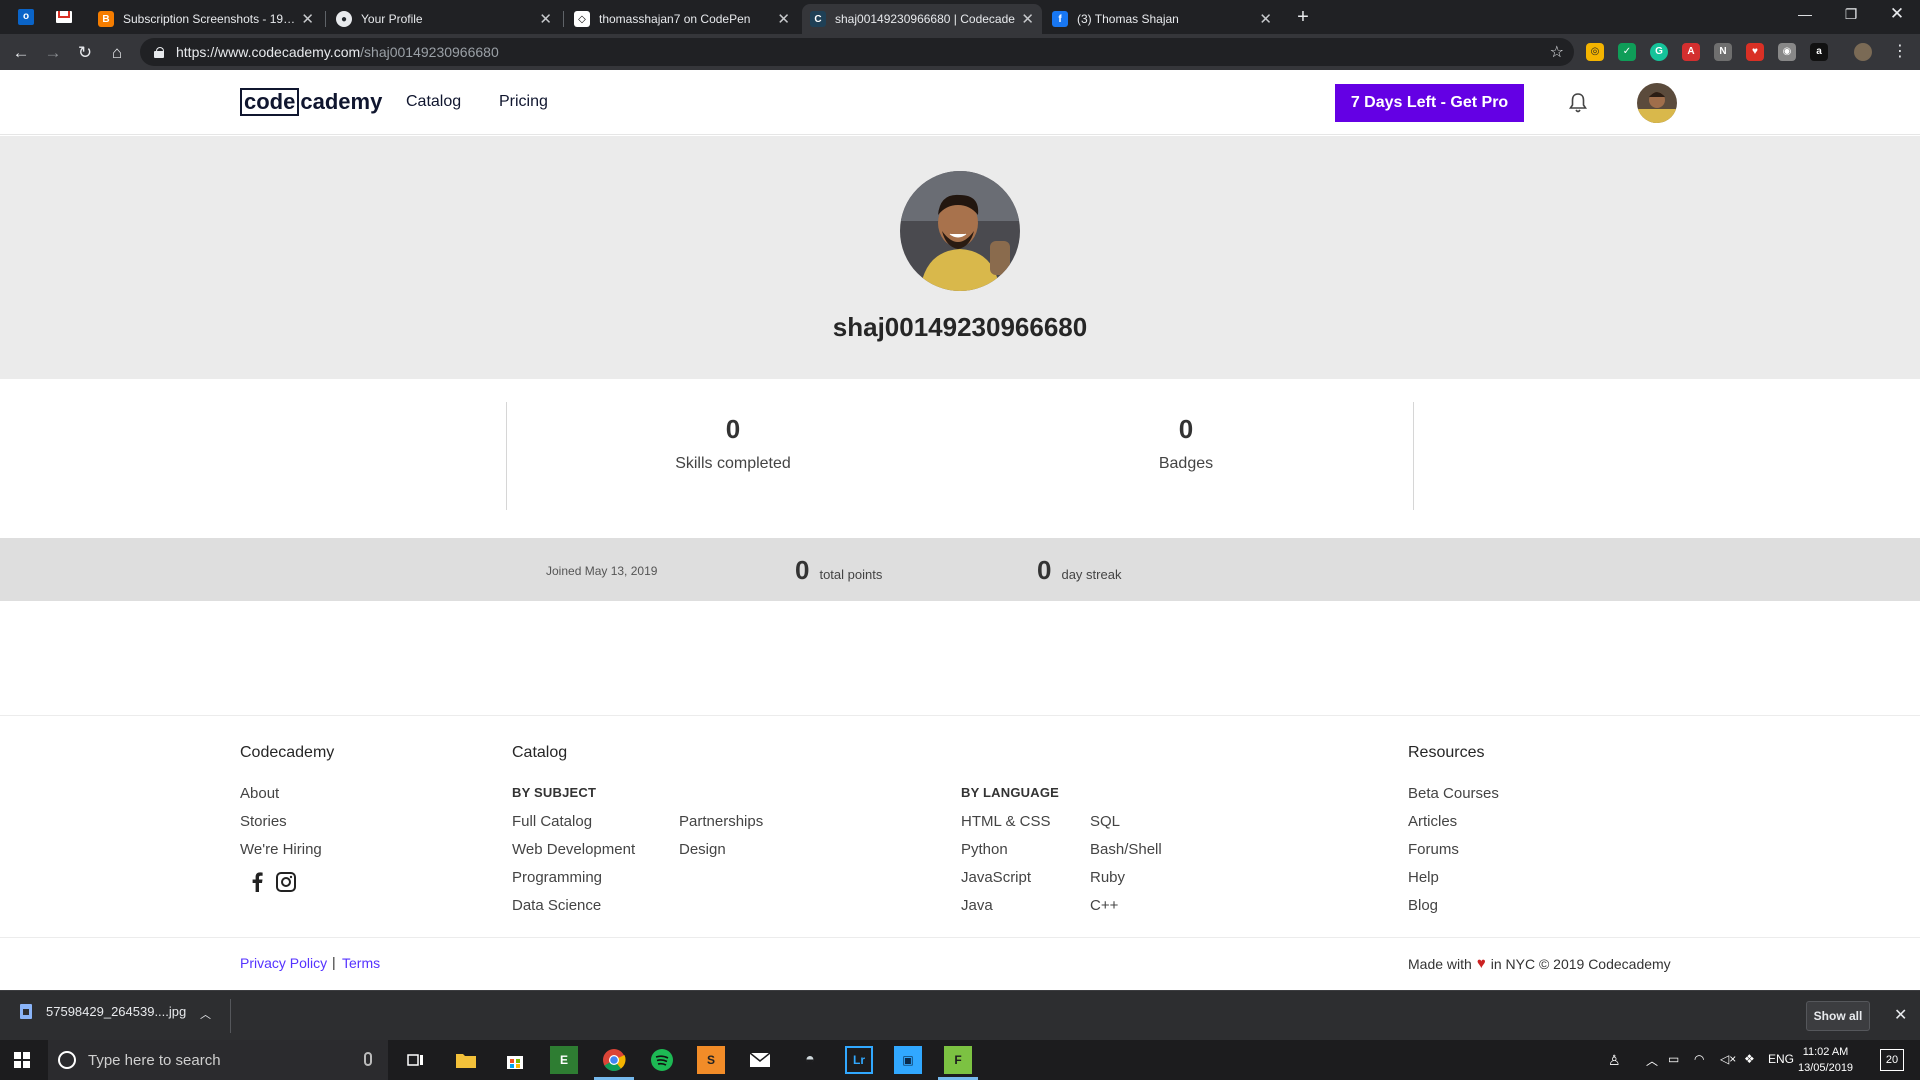  I want to click on download-item: 57598429_264539....jpg, so click(103, 1011).